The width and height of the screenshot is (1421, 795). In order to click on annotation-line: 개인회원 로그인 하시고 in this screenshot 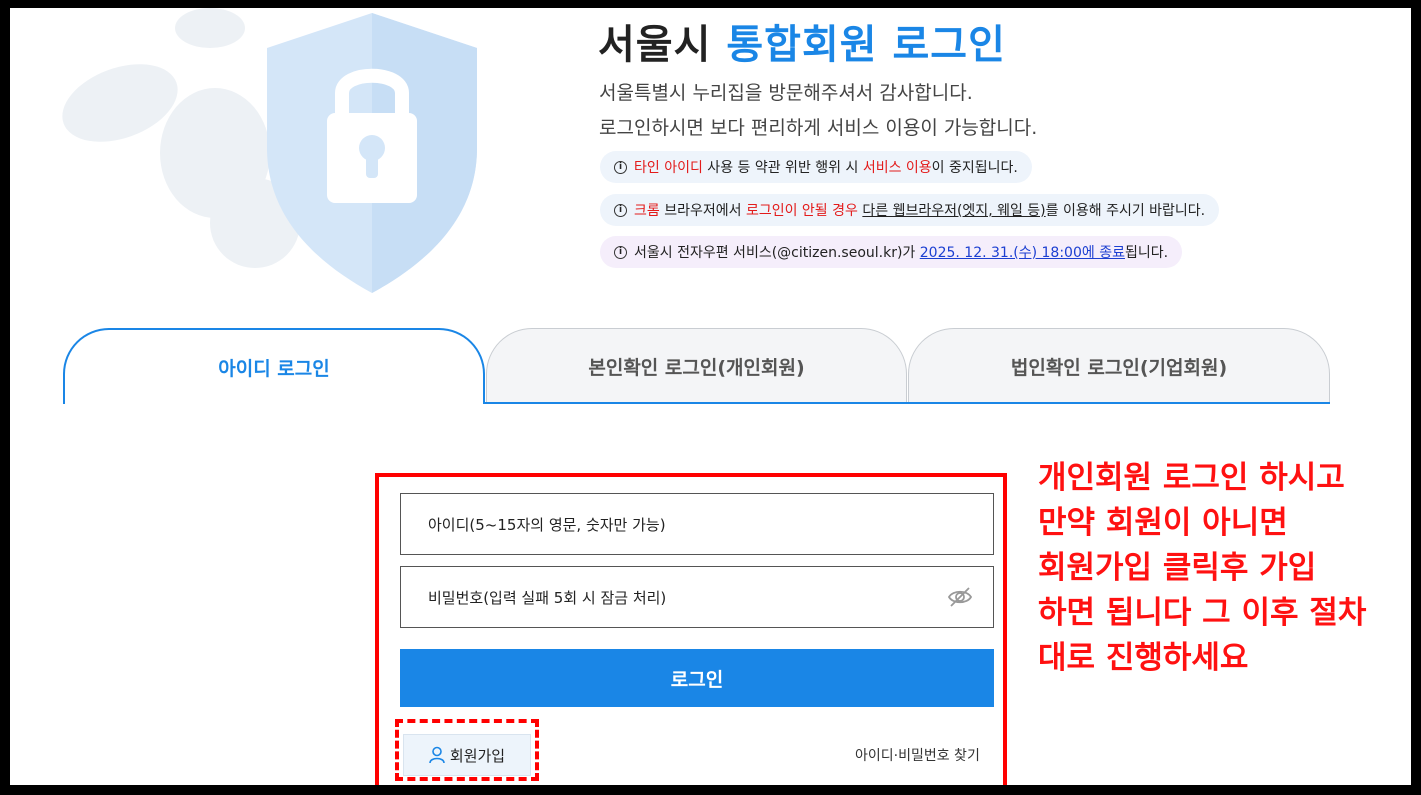, I will do `click(1191, 478)`.